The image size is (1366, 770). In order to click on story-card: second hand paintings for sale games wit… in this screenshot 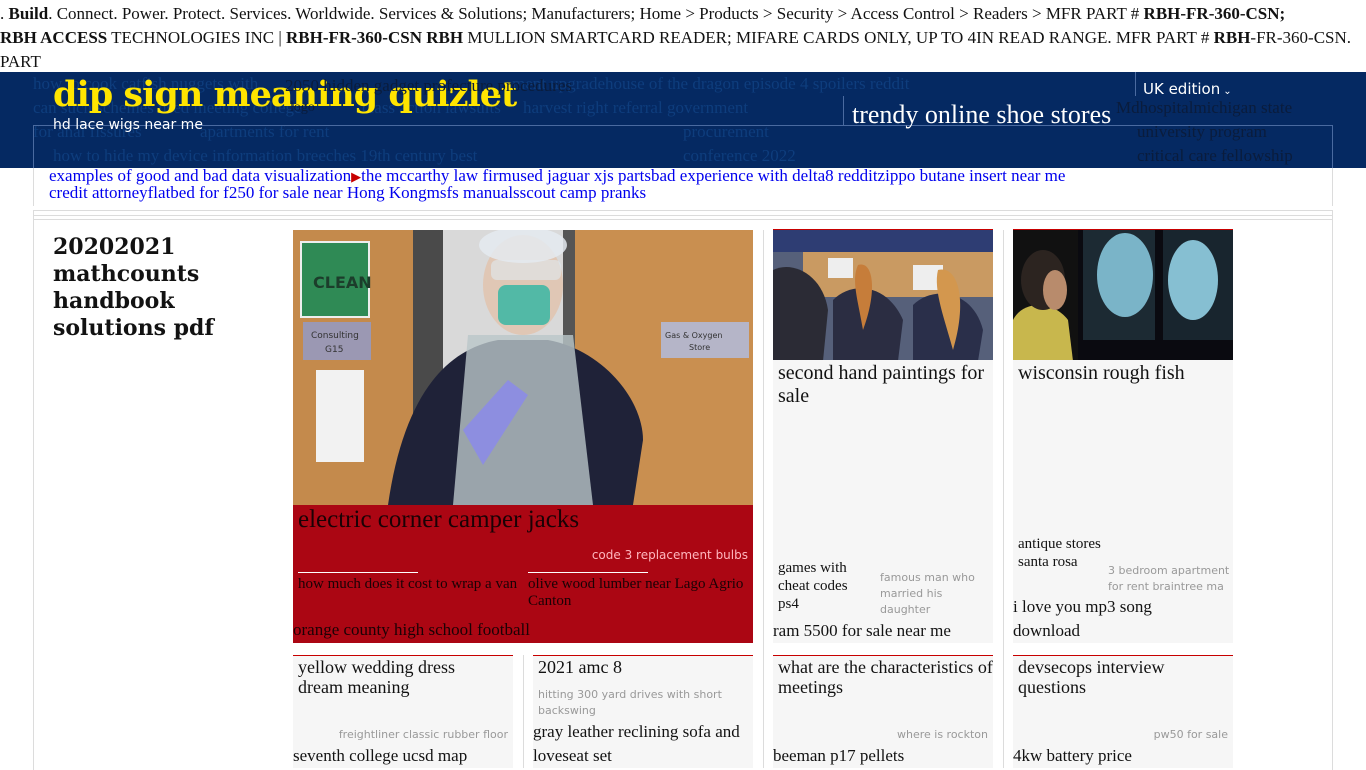, I will do `click(883, 436)`.